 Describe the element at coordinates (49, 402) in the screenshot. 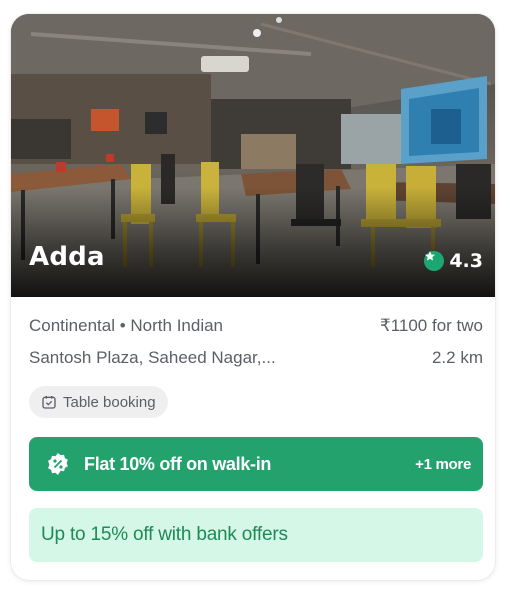

I see `calendar-check-icon` at that location.